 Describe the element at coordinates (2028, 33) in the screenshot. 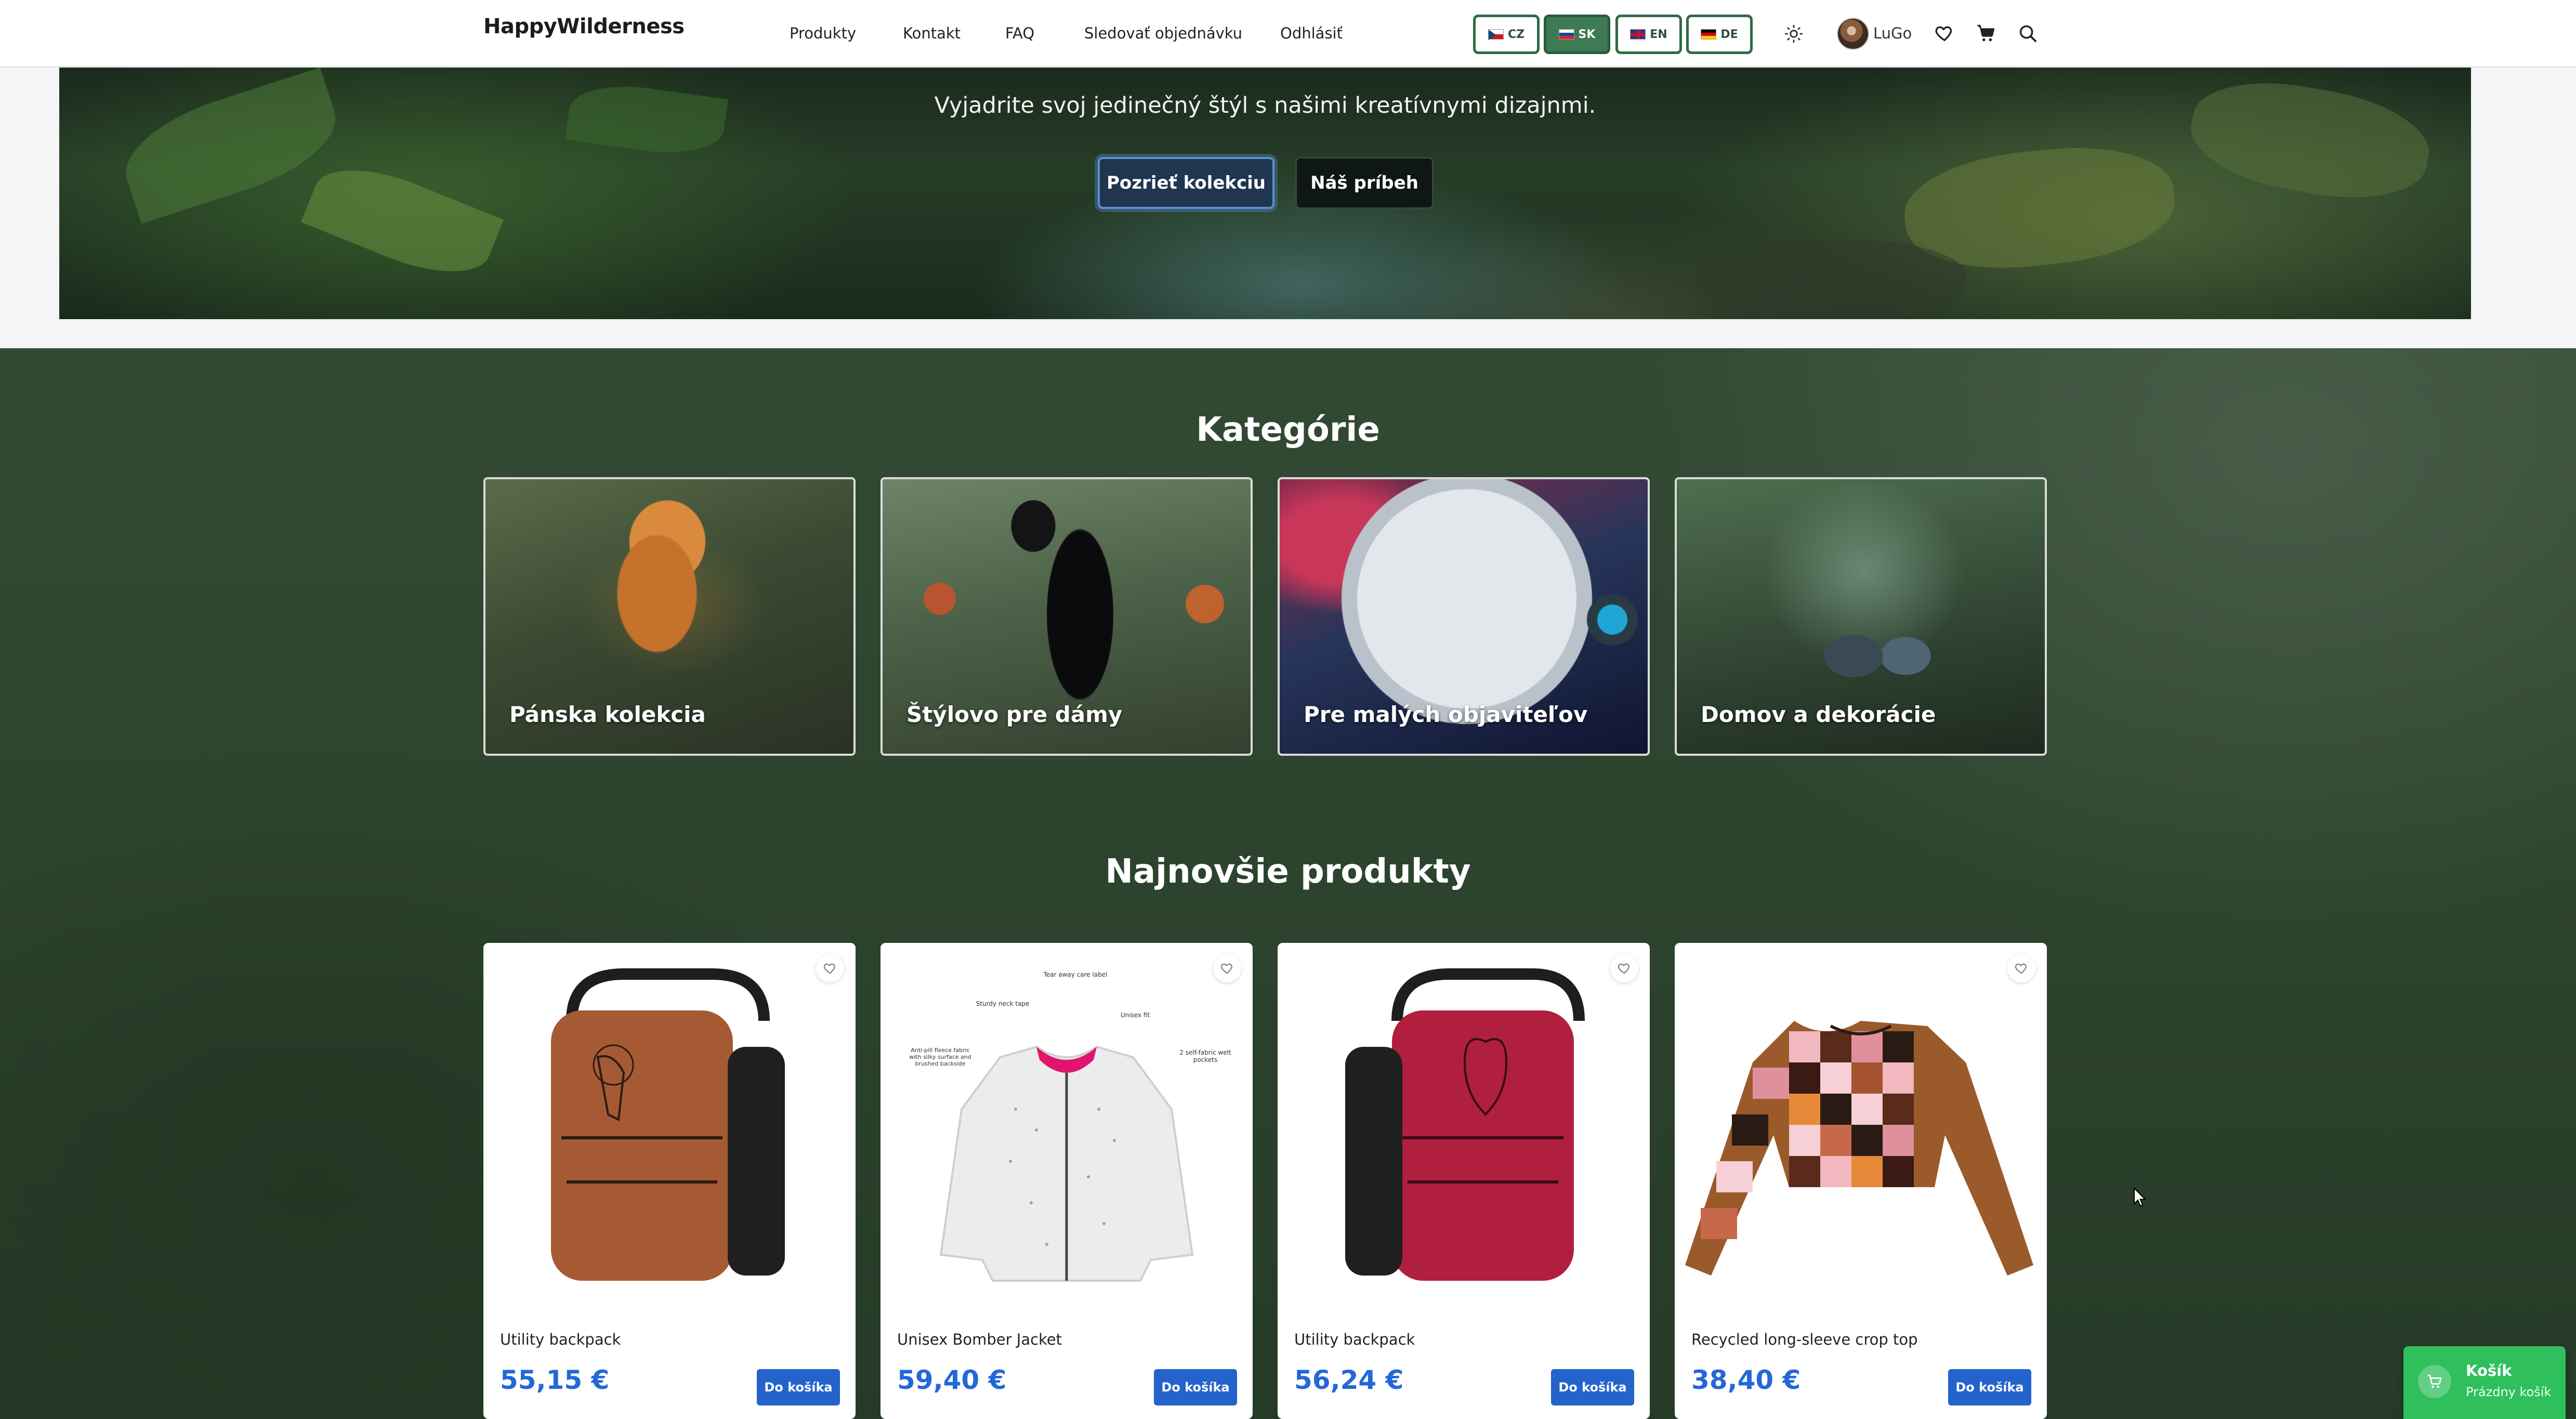

I see `search-icon` at that location.